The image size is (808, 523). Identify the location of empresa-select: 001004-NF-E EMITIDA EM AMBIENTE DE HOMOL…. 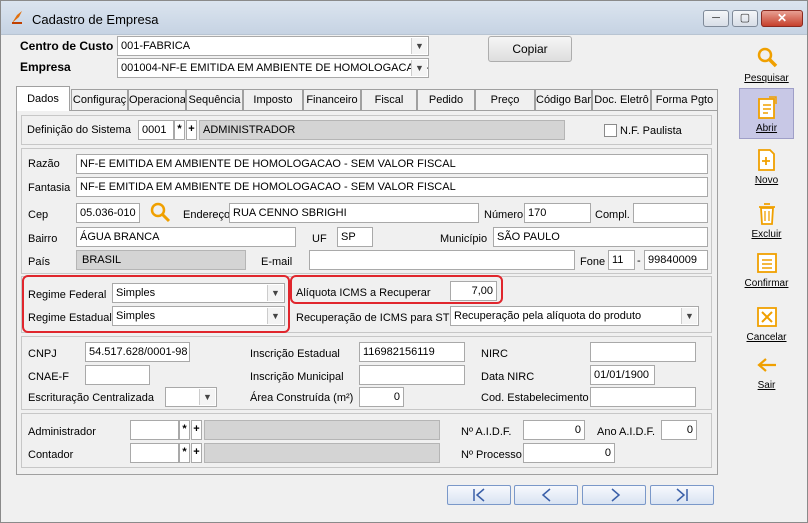
(273, 68).